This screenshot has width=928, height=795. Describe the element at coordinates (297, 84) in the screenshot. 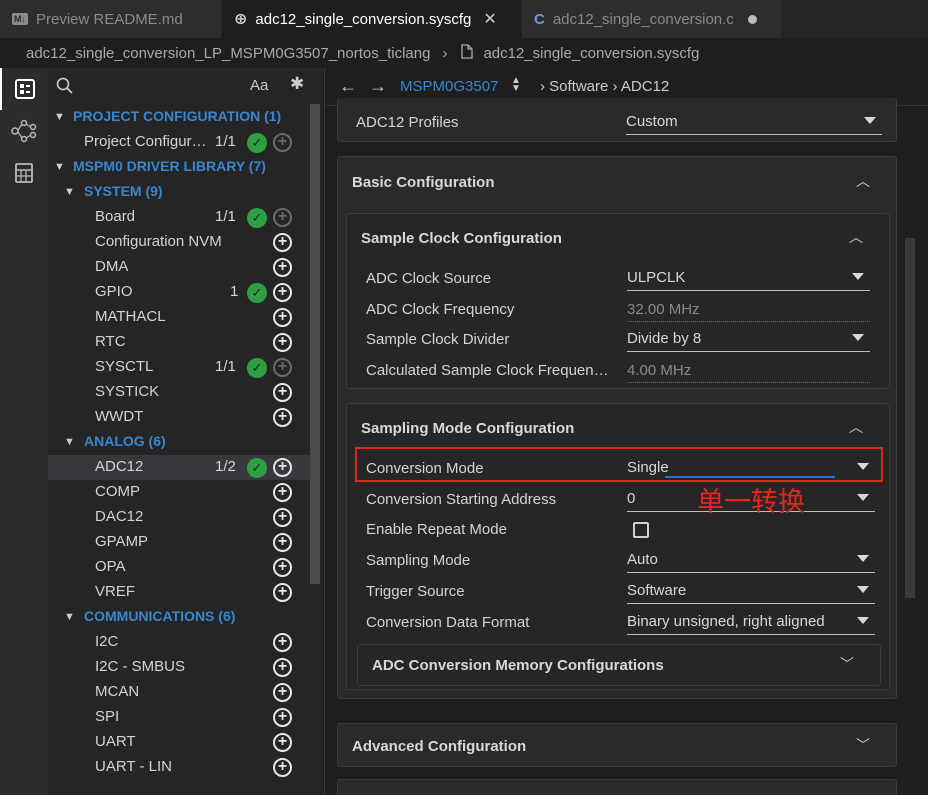

I see `regex-icon: ✱` at that location.